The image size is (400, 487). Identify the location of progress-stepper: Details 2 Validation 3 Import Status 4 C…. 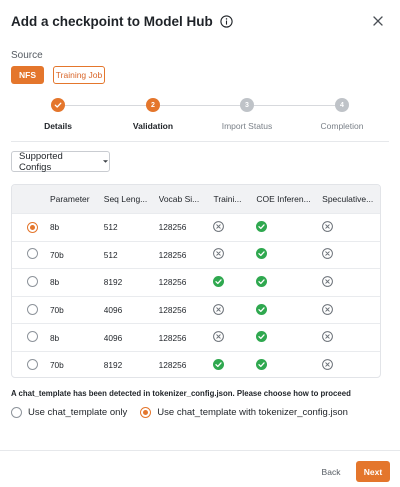
(200, 116).